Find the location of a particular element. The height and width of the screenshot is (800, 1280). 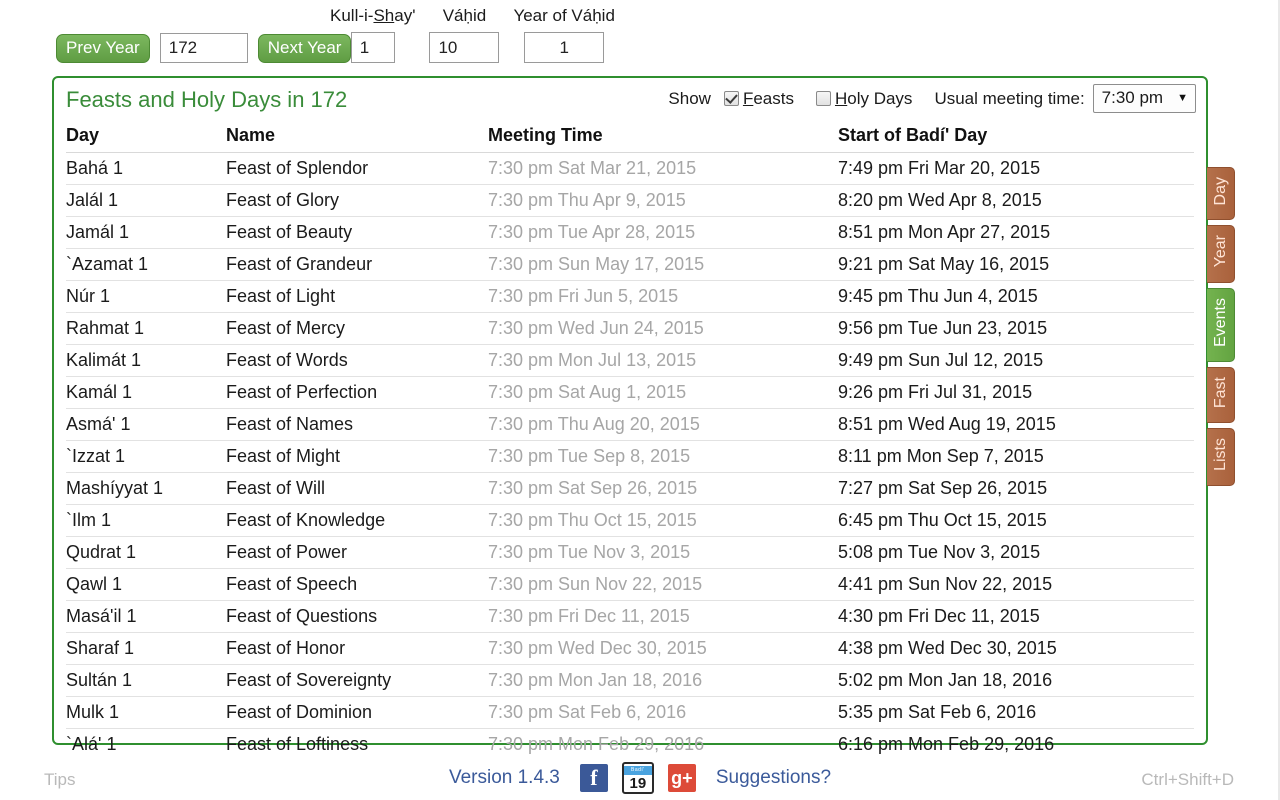

cell-day: `Izzat 1 is located at coordinates (146, 456).